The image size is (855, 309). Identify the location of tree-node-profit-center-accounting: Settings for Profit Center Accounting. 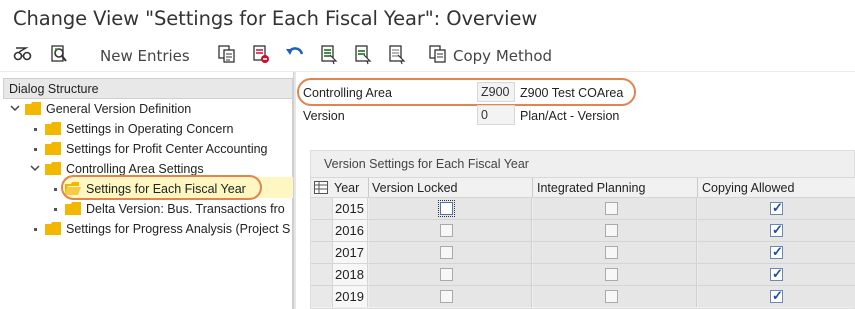
(146, 149).